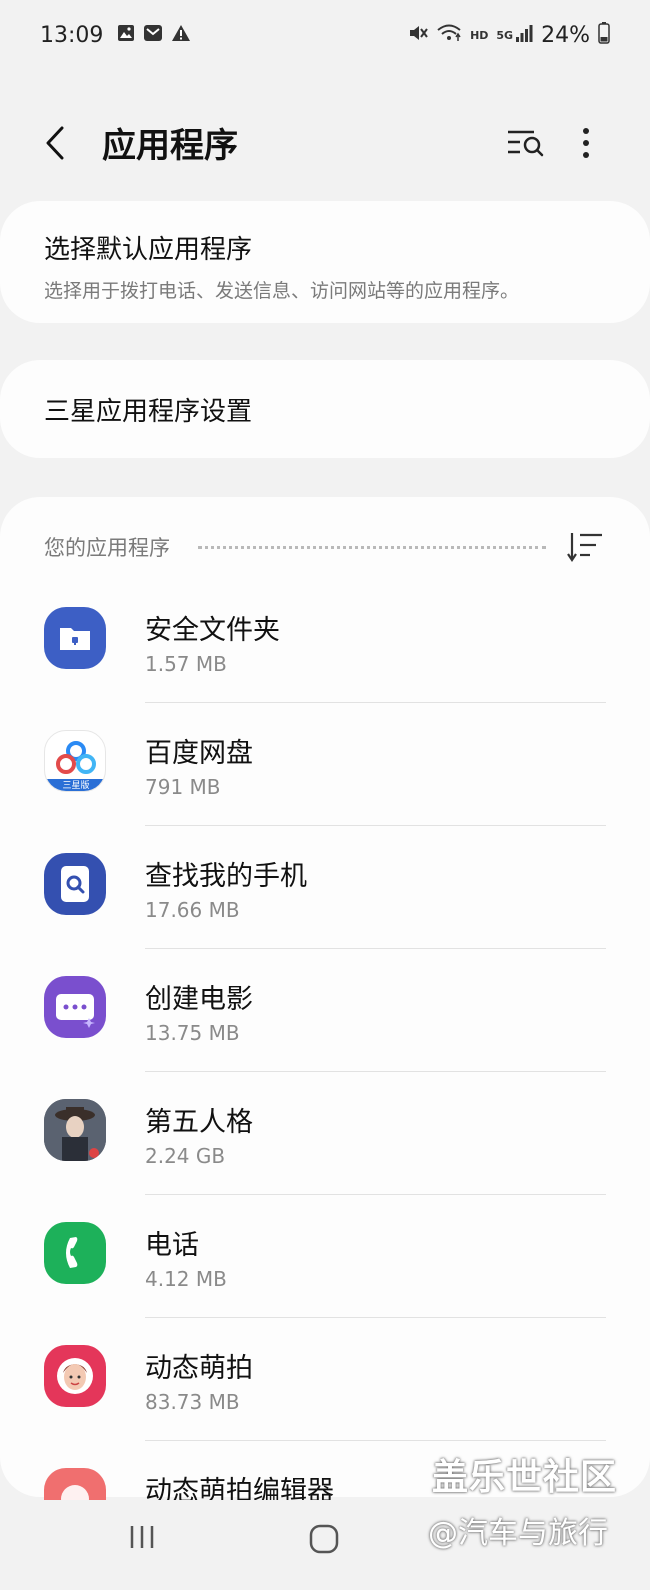  What do you see at coordinates (75, 1007) in the screenshot?
I see `movie-creator-icon` at bounding box center [75, 1007].